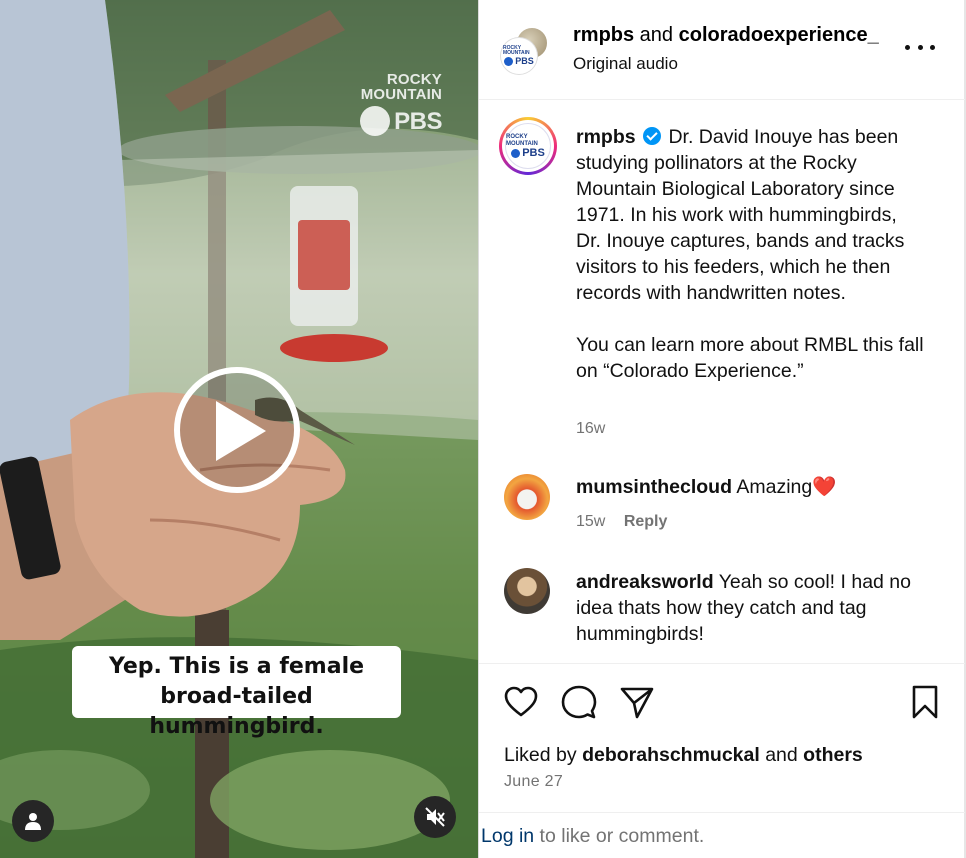 Image resolution: width=966 pixels, height=858 pixels. I want to click on caption-line1: Yep. This is a female, so click(236, 666).